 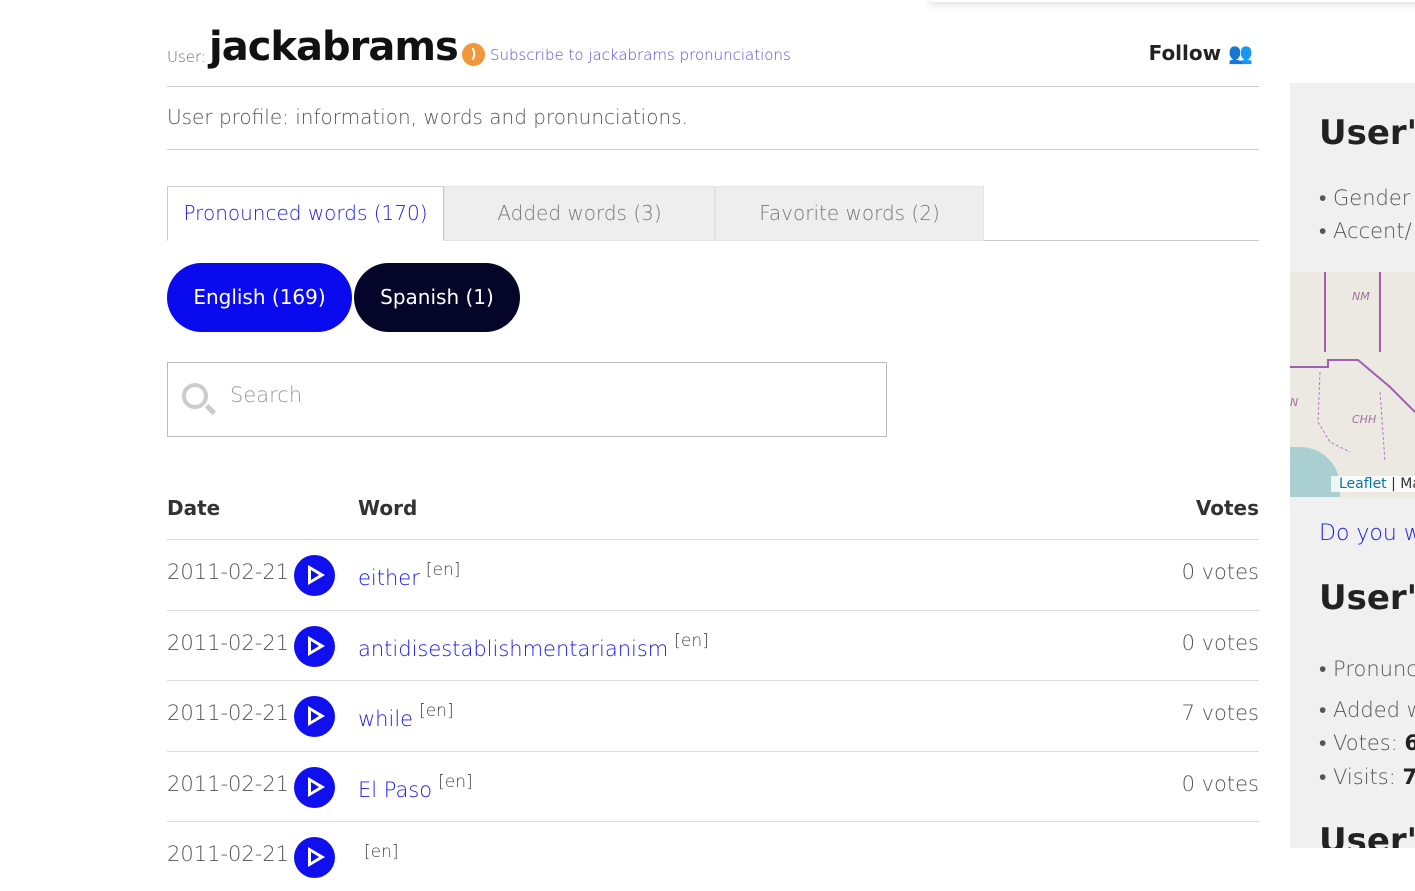 I want to click on stat-pronunciations: • Pronunc, so click(x=1367, y=669).